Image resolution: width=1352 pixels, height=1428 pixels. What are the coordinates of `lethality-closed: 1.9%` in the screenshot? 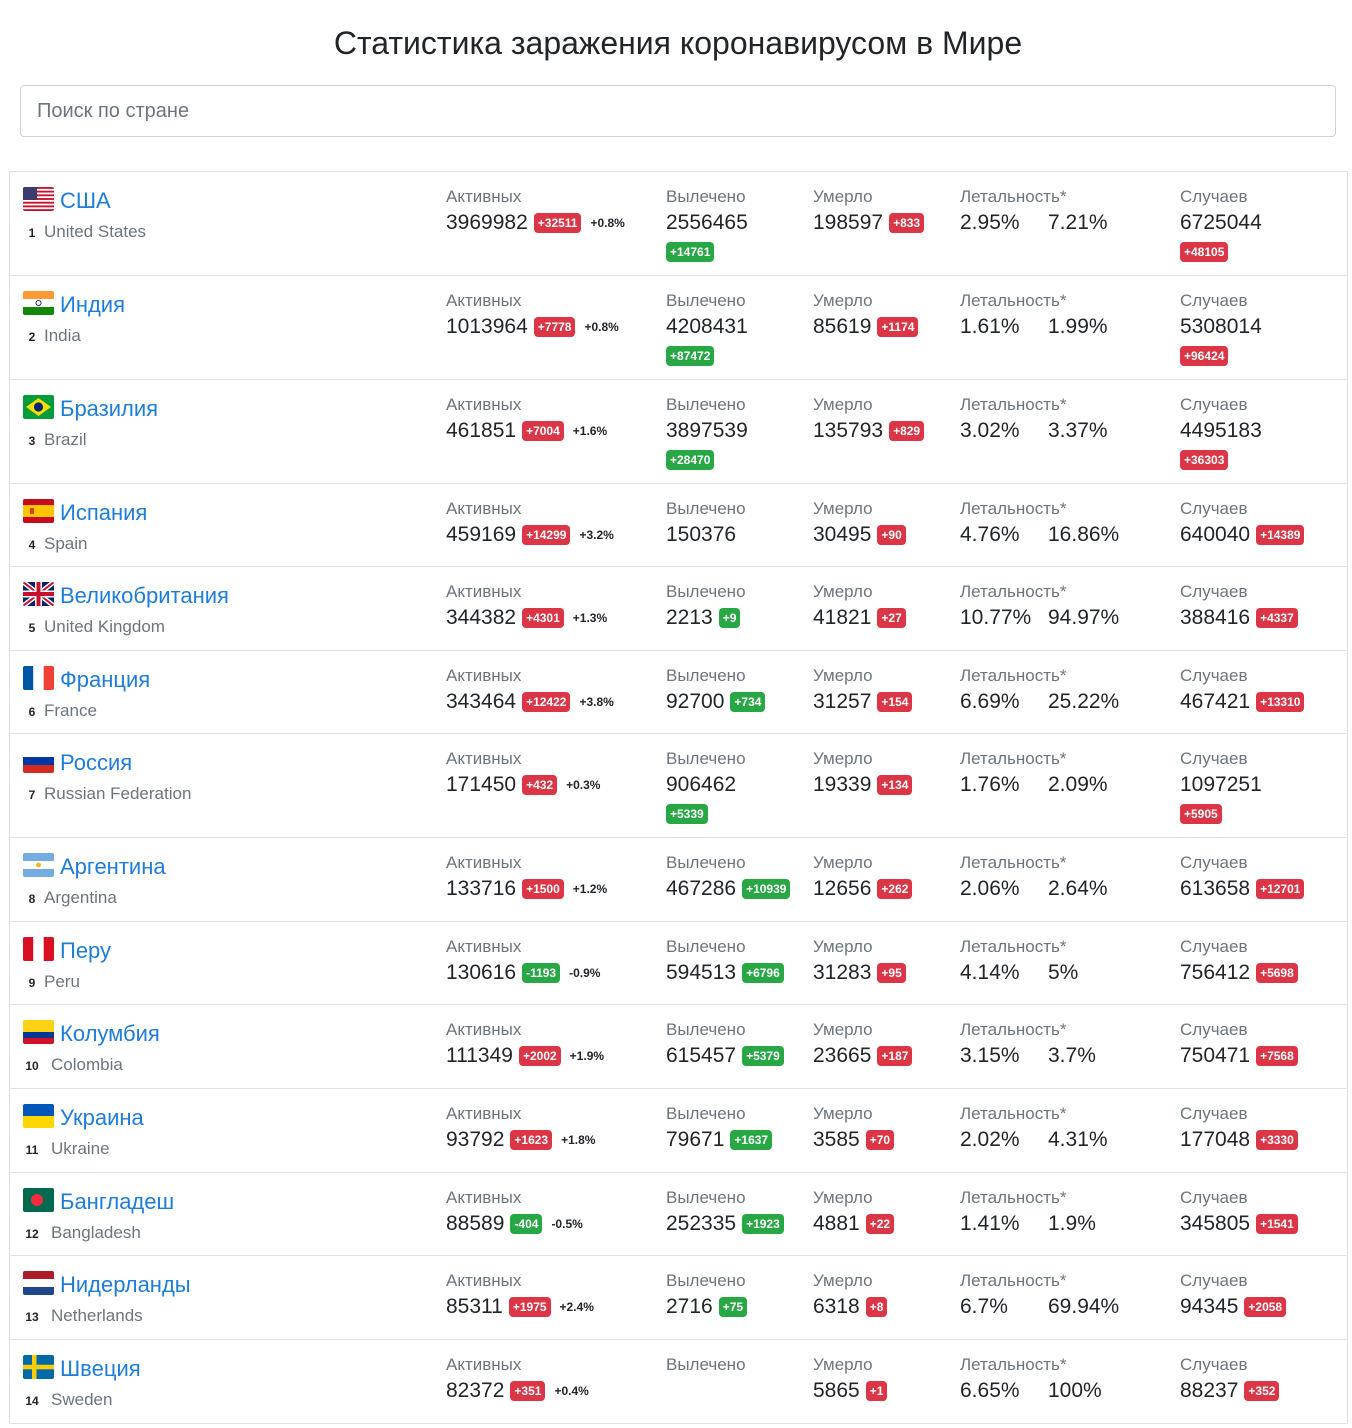 It's located at (1072, 1223).